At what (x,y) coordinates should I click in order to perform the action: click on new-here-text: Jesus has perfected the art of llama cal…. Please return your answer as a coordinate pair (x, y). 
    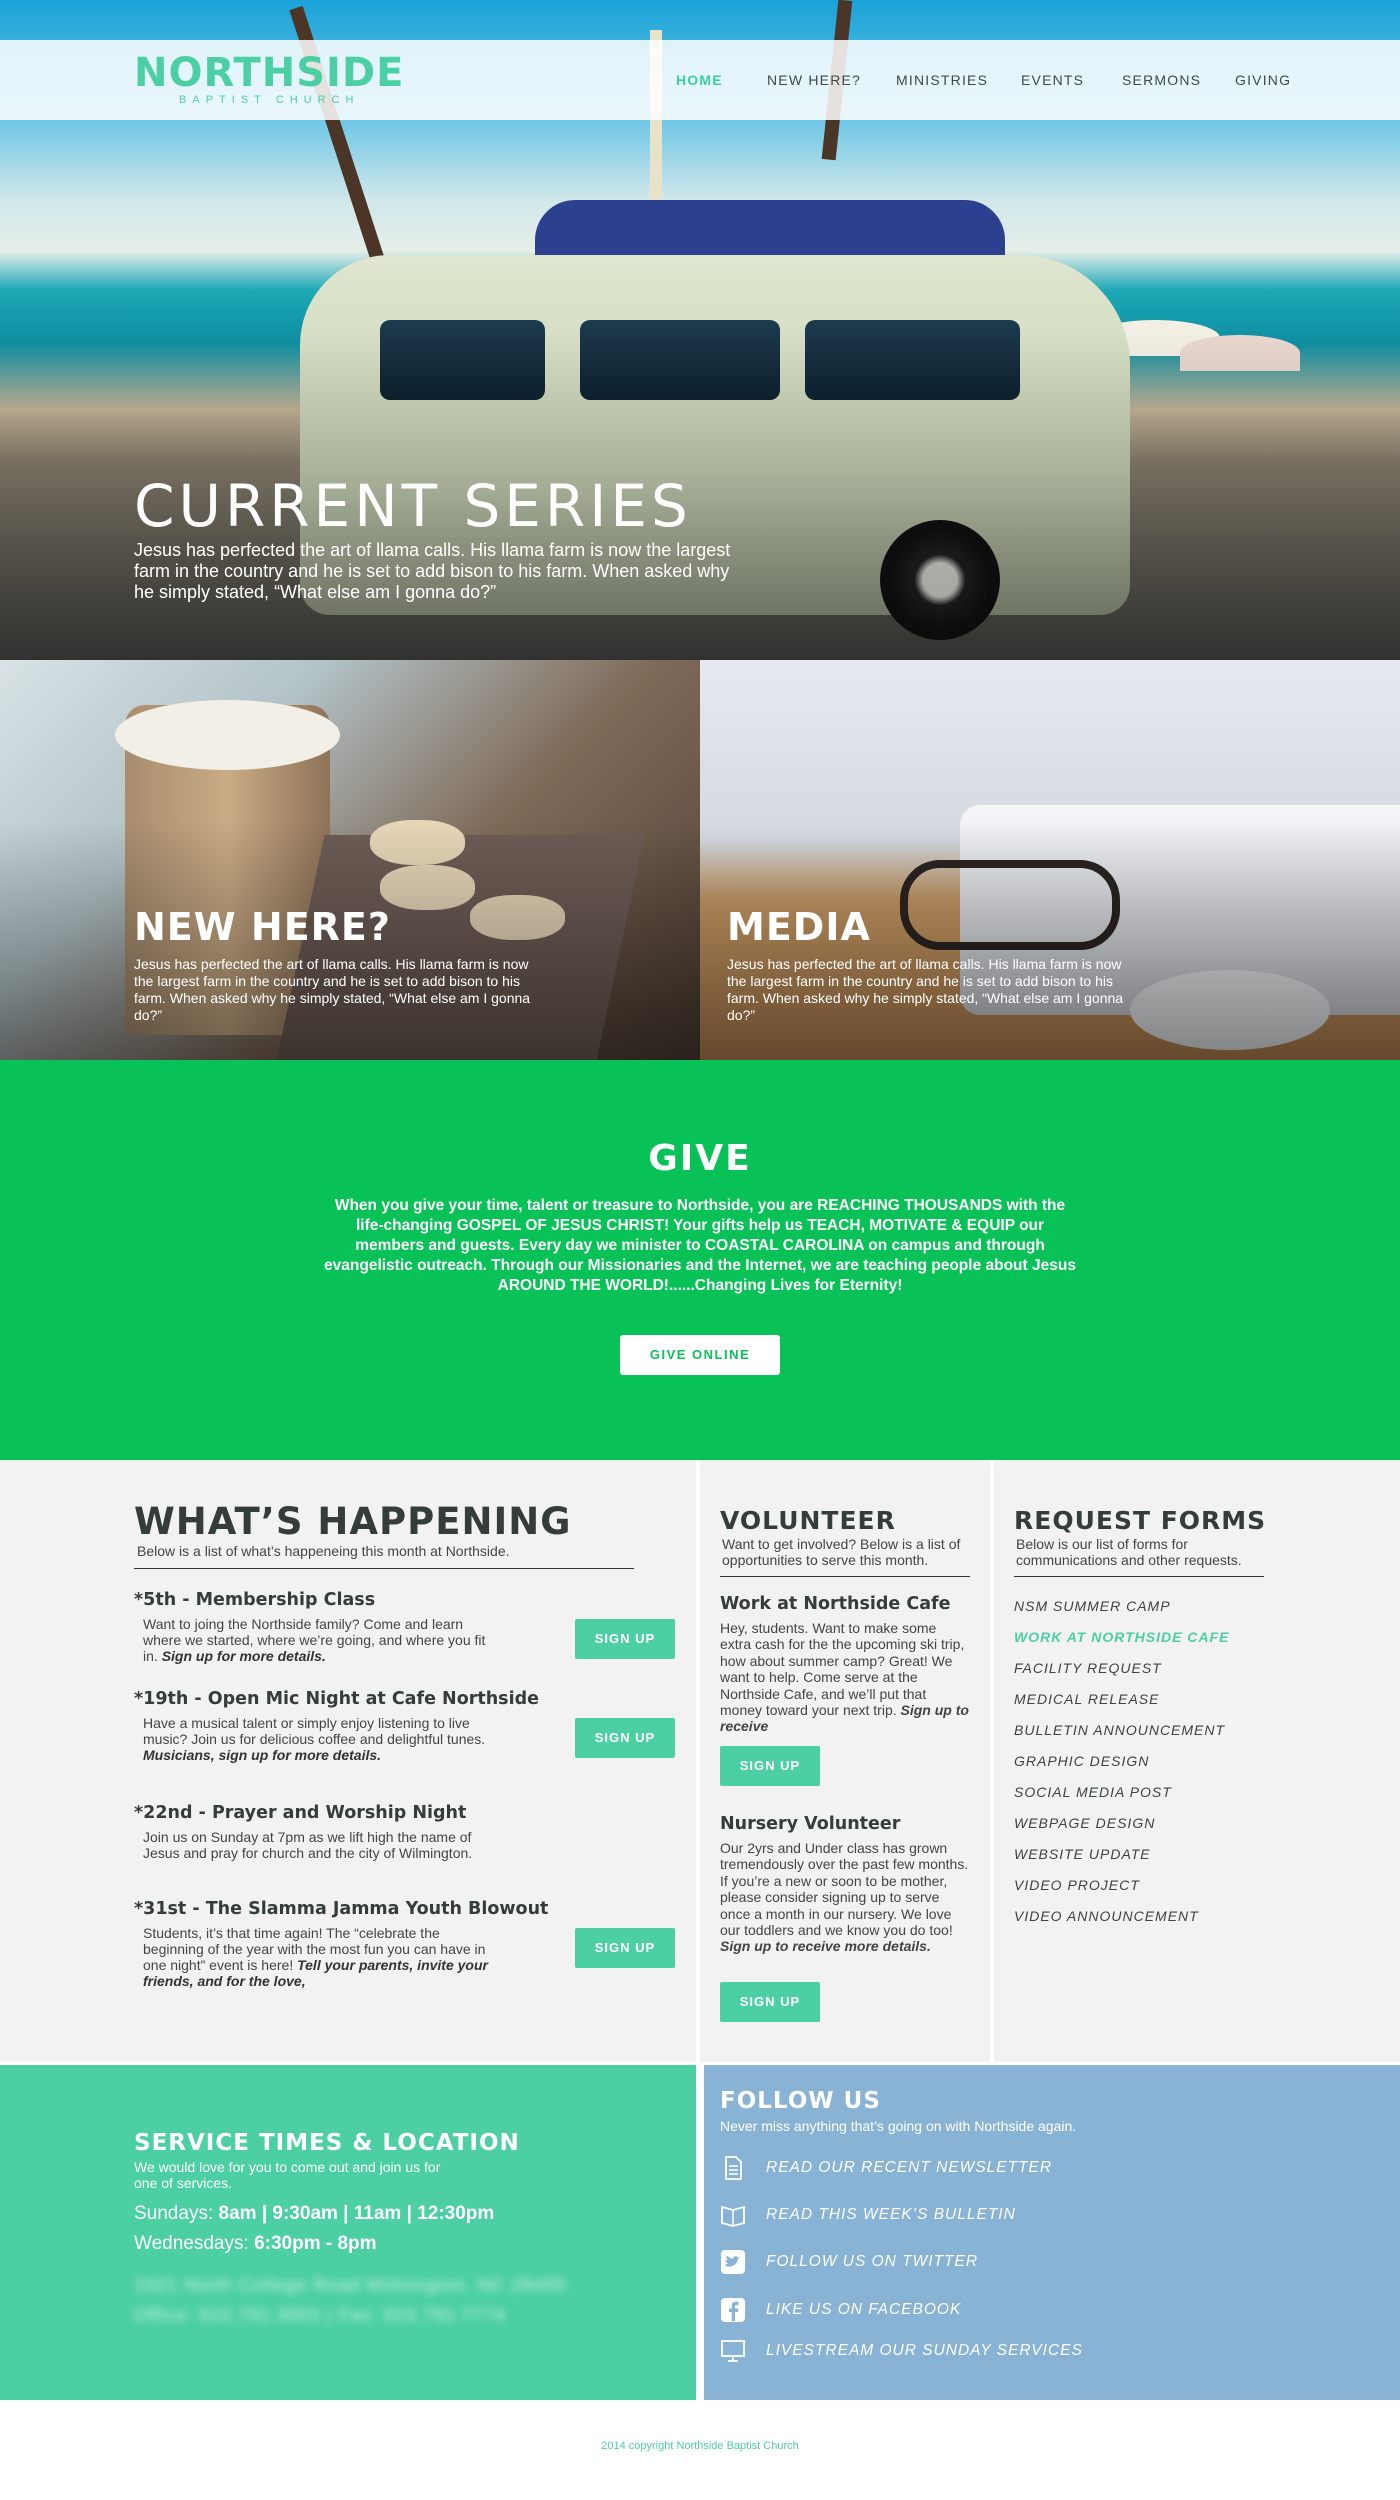
    Looking at the image, I should click on (332, 989).